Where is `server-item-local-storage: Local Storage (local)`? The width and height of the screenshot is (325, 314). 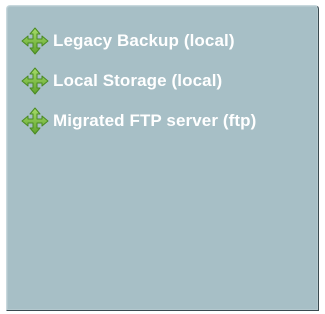
server-item-local-storage: Local Storage (local) is located at coordinates (121, 81).